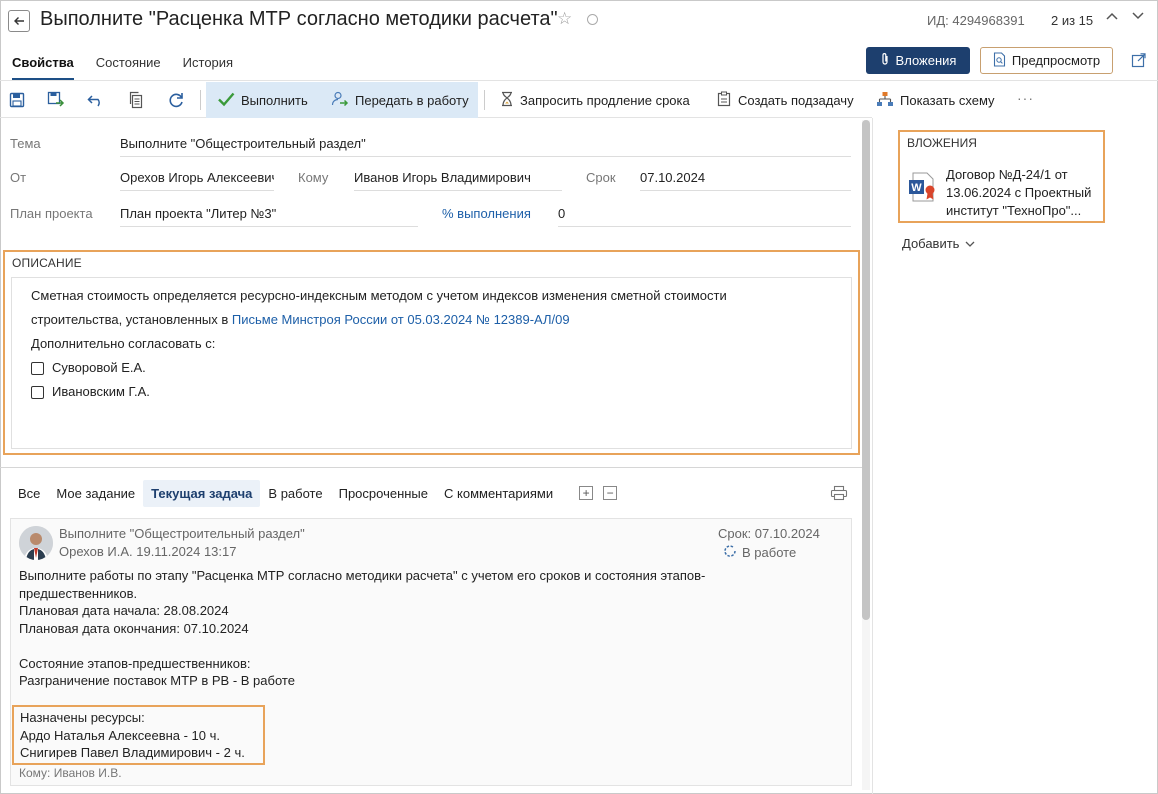 The width and height of the screenshot is (1158, 794). I want to click on show-scheme-button: Показать схему, so click(935, 100).